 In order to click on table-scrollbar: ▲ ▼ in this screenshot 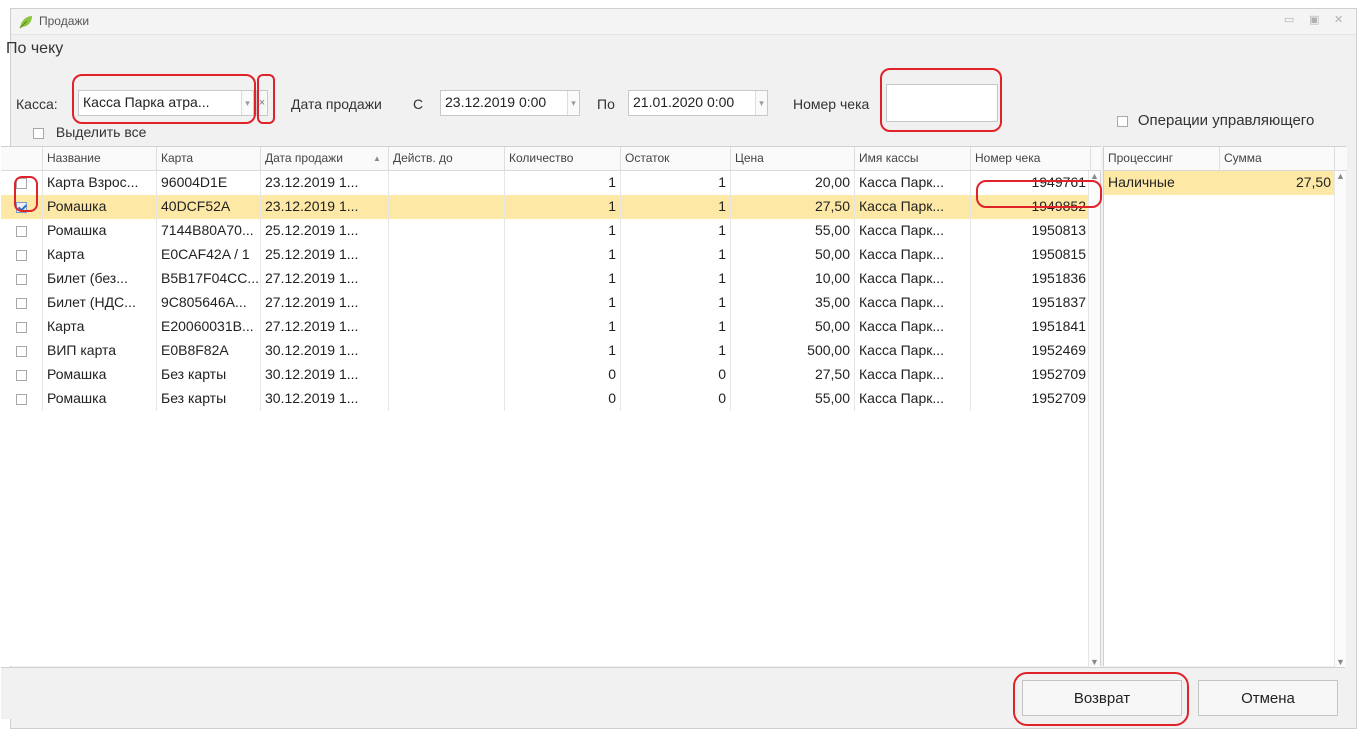, I will do `click(1094, 419)`.